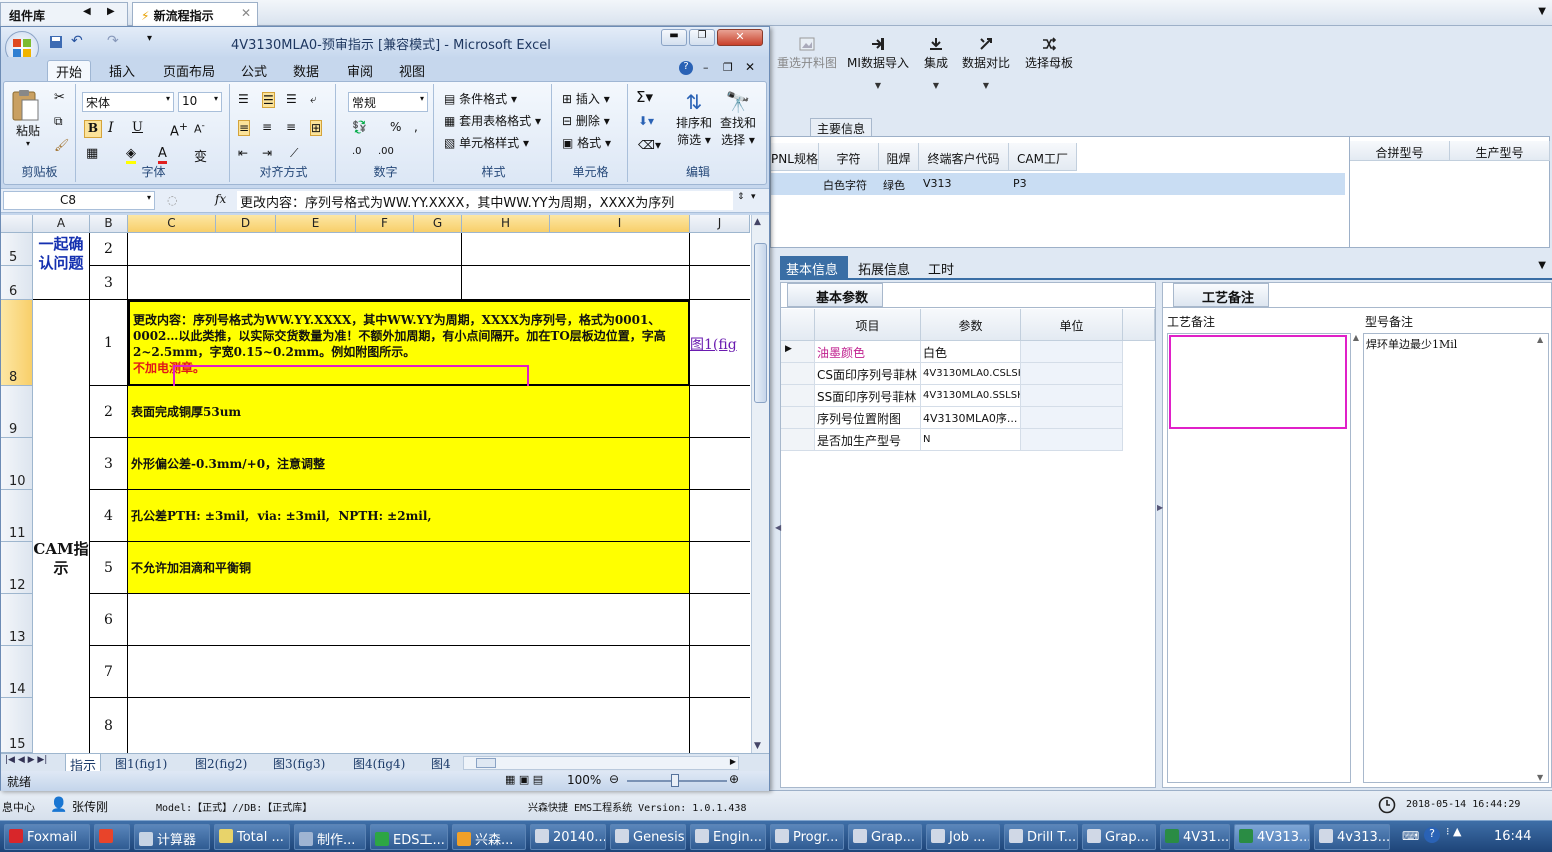  Describe the element at coordinates (942, 268) in the screenshot. I see `tab-work-hours: 工时` at that location.